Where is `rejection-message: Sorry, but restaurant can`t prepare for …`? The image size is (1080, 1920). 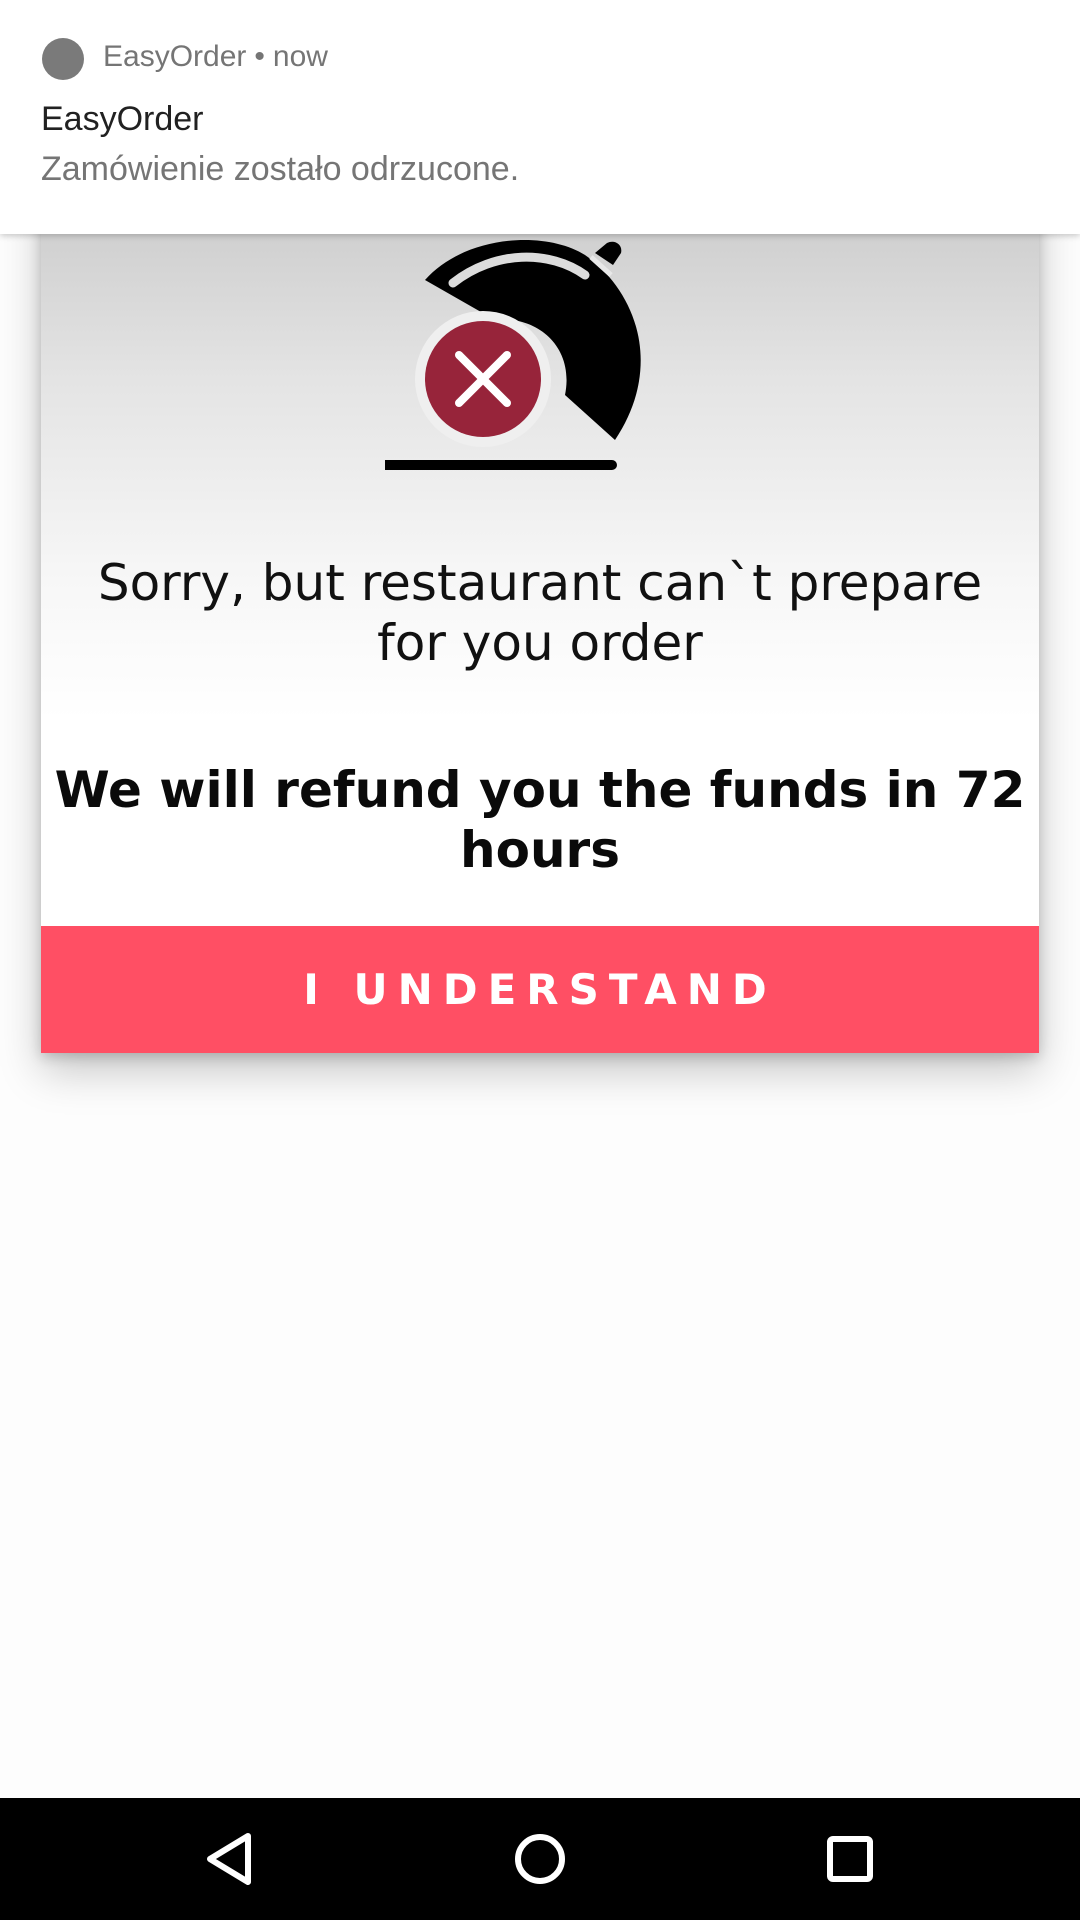 rejection-message: Sorry, but restaurant can`t prepare for … is located at coordinates (540, 613).